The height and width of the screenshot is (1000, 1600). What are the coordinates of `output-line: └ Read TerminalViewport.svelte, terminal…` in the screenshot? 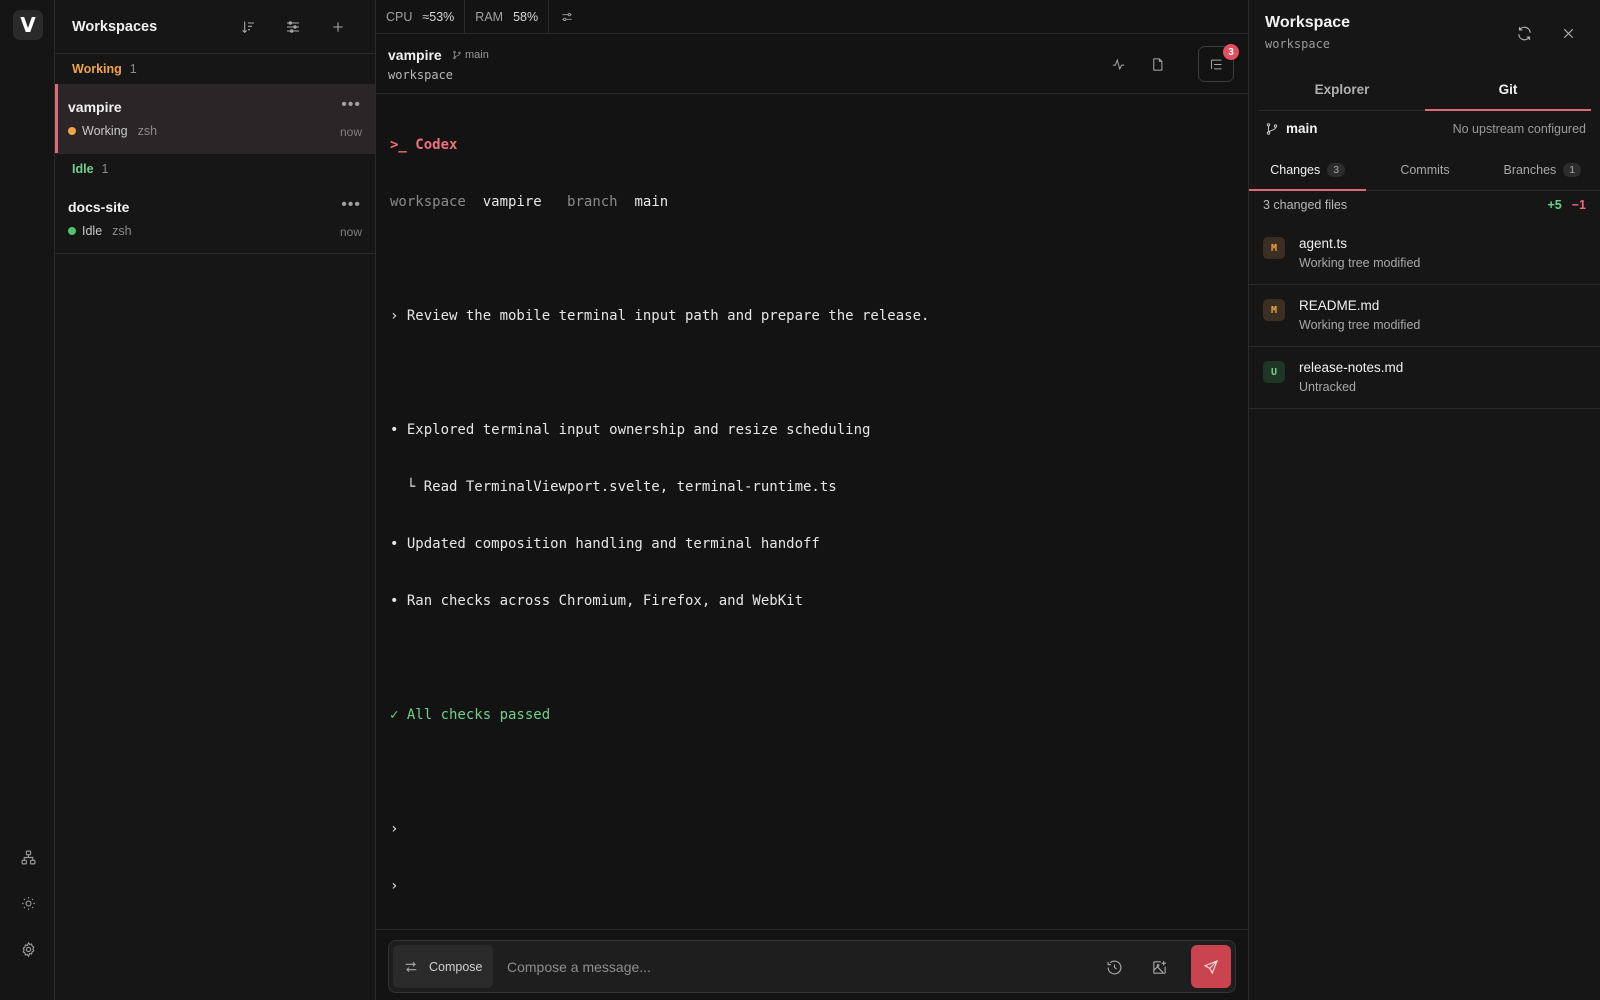 It's located at (613, 487).